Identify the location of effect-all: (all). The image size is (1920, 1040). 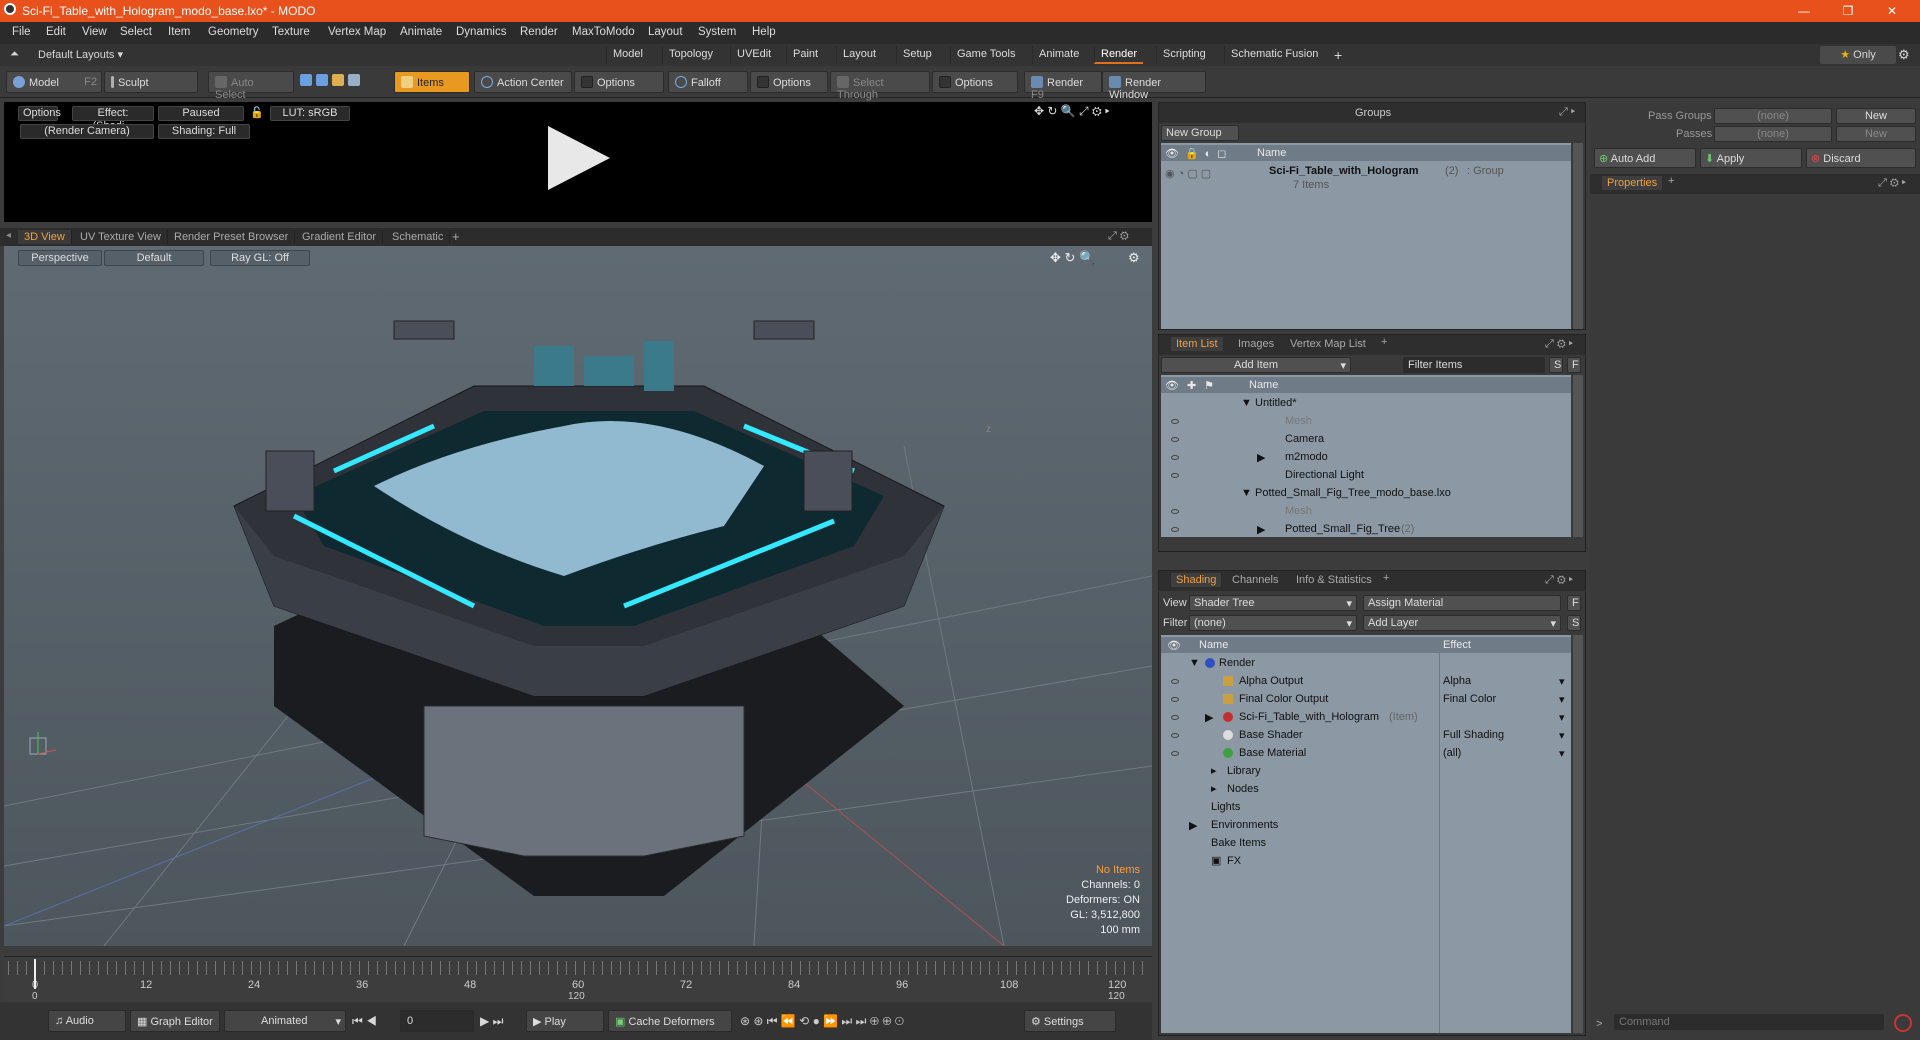
(1452, 753).